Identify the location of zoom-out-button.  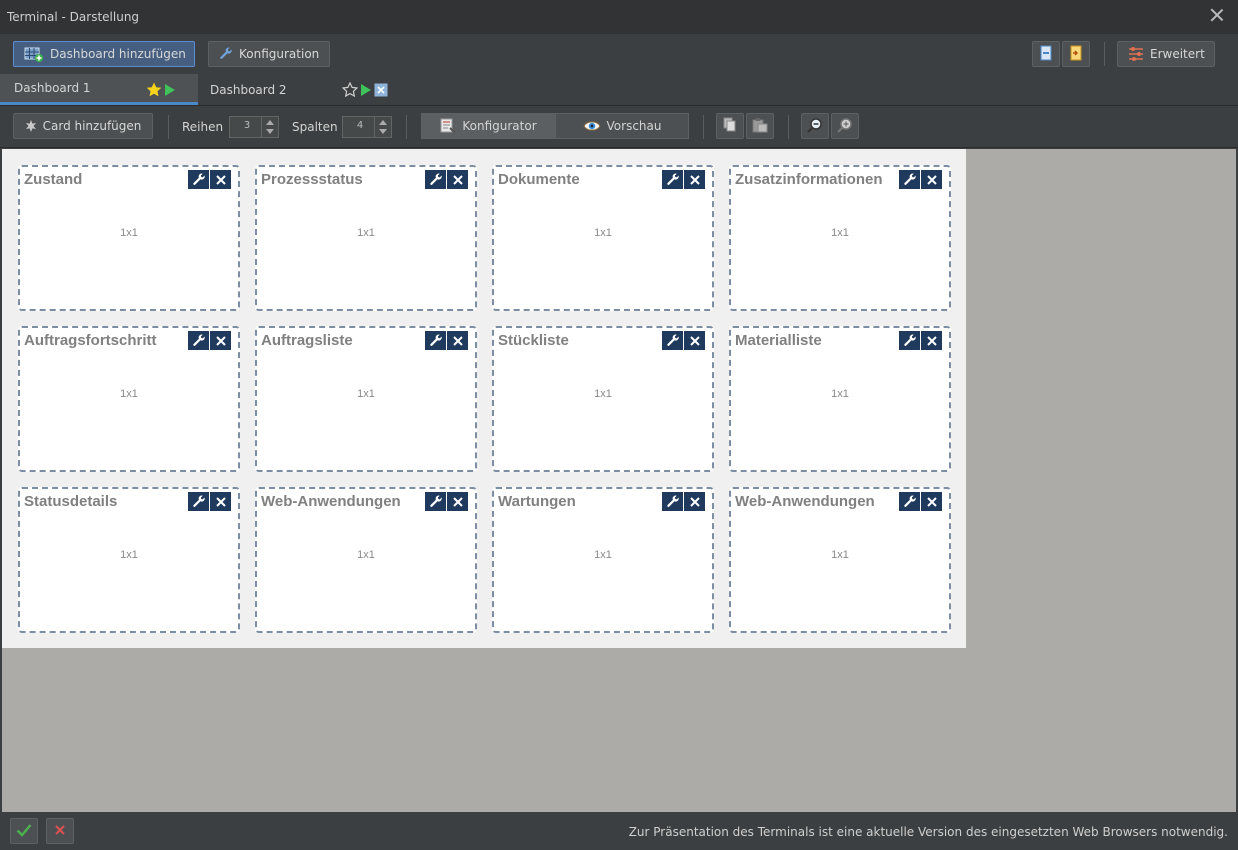
(815, 126).